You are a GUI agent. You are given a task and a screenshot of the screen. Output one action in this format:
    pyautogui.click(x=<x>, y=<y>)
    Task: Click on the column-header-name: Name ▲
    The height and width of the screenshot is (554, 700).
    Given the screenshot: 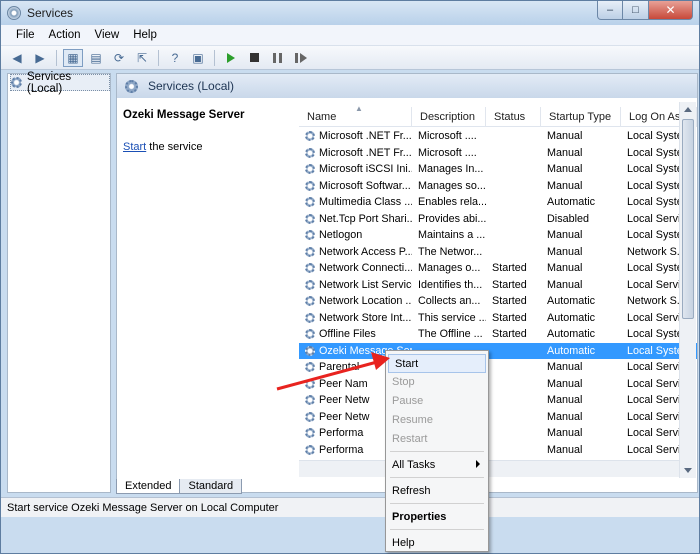 What is the action you would take?
    pyautogui.click(x=355, y=115)
    